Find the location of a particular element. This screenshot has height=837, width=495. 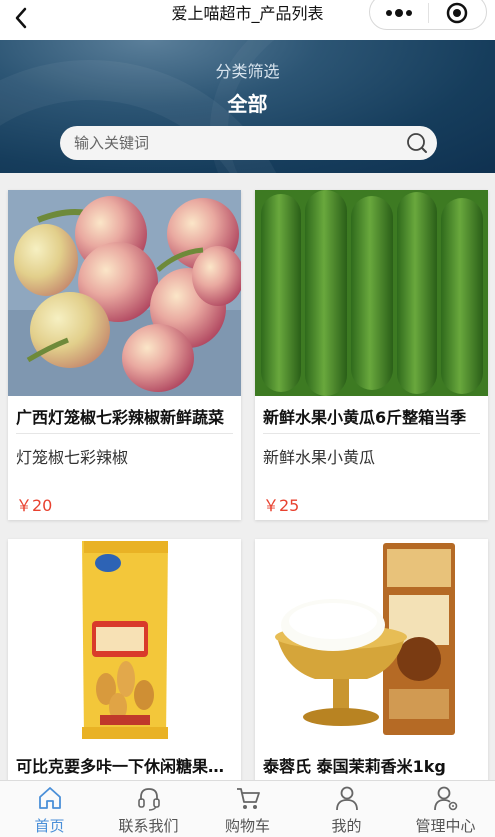

capsule-menu is located at coordinates (428, 15).